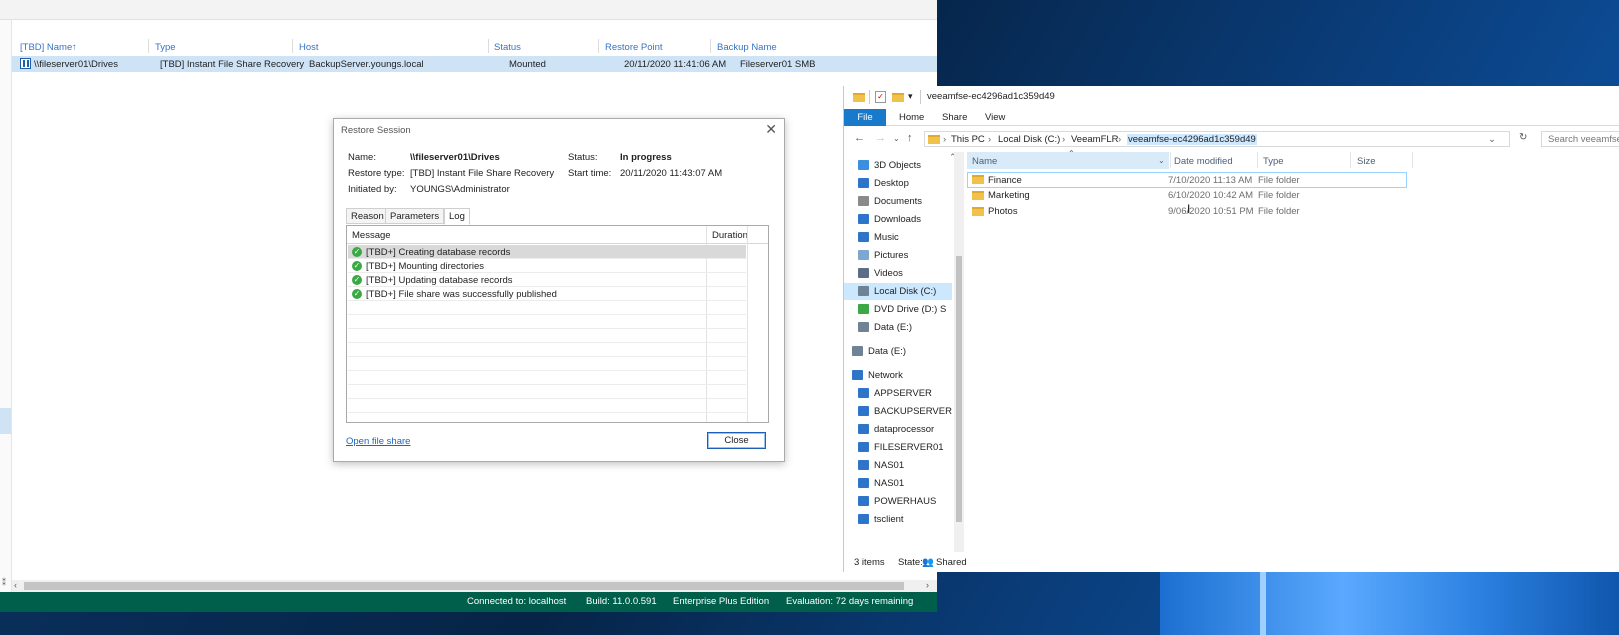 This screenshot has width=1619, height=635. I want to click on nav-item: Videos, so click(898, 273).